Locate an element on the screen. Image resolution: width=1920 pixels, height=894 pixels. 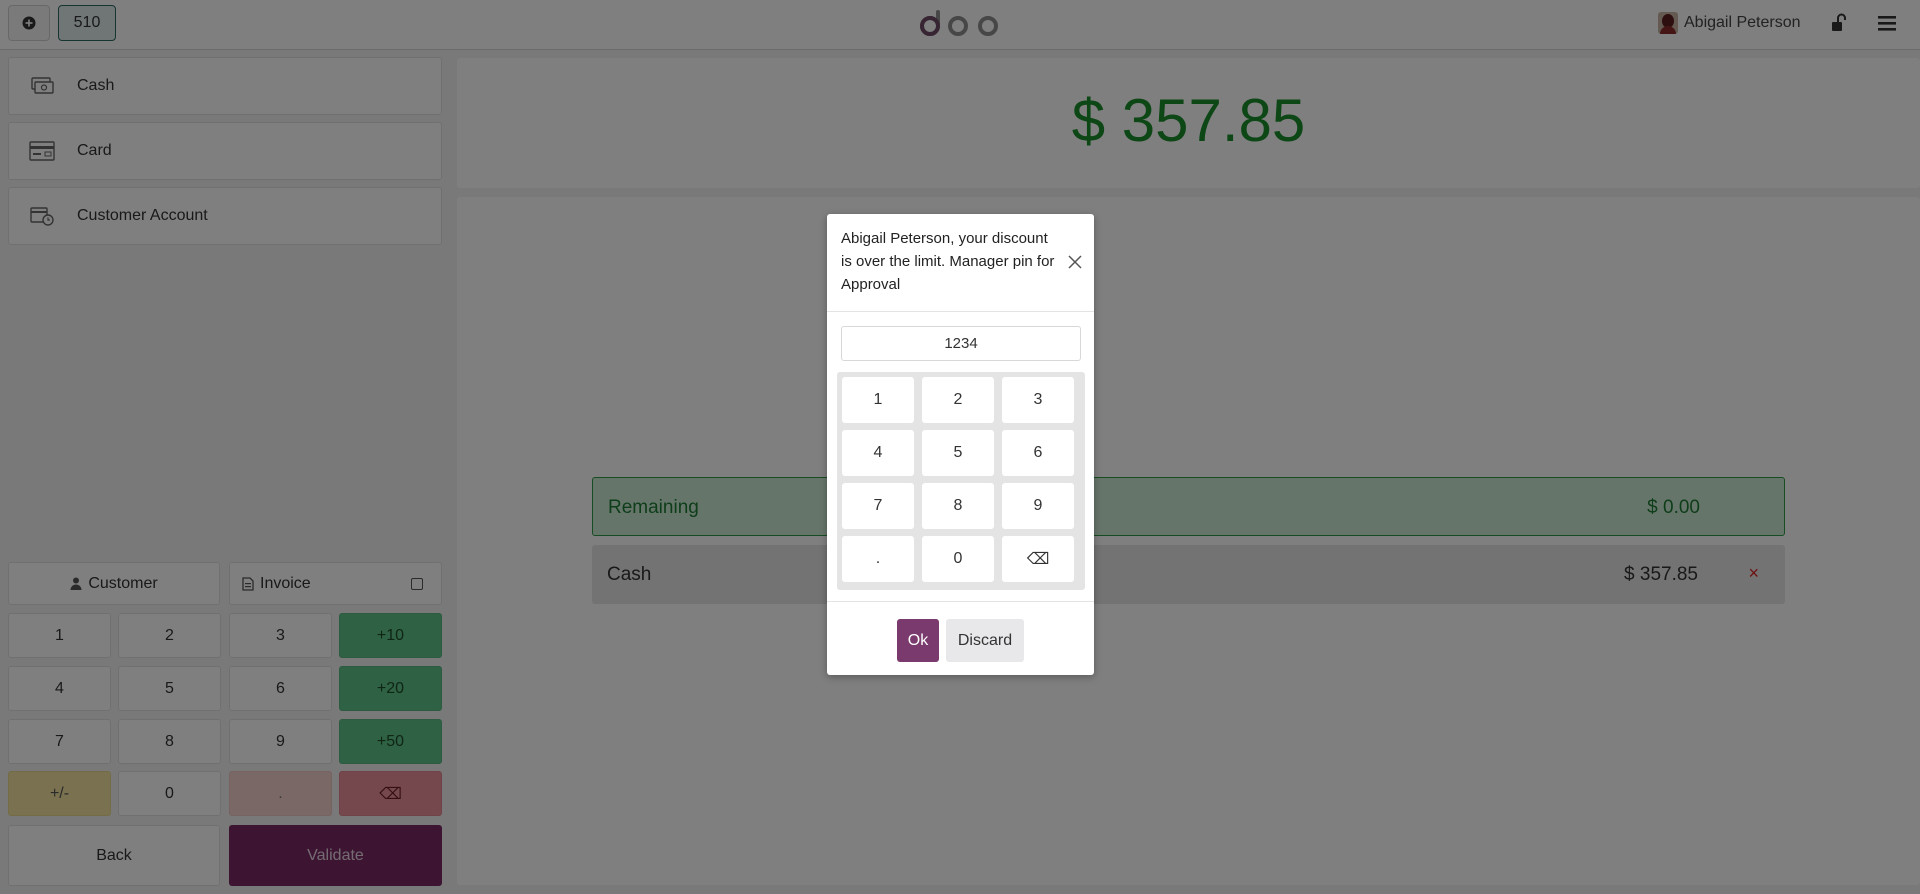
pin-key-5: 5 is located at coordinates (958, 453).